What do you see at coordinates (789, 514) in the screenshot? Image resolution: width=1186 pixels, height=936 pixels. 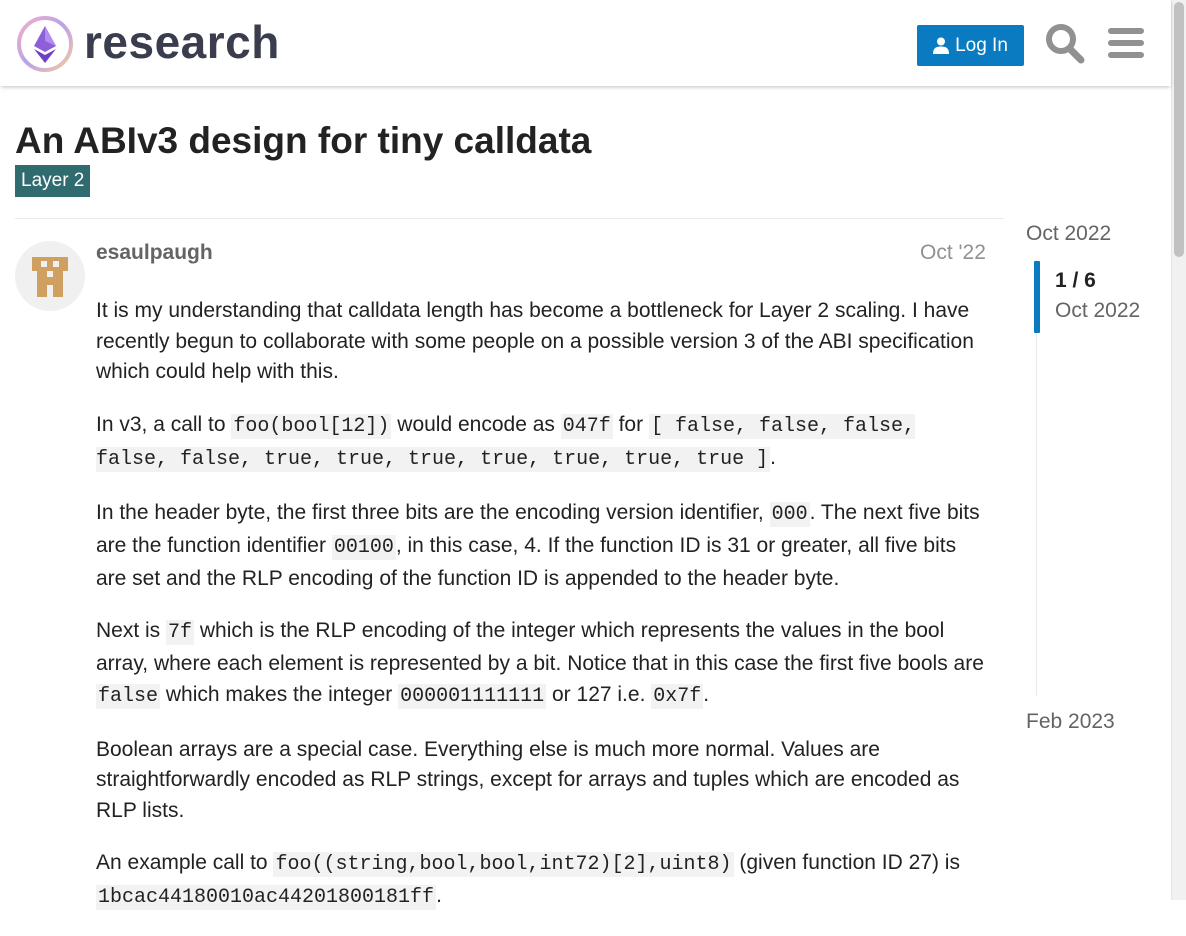 I see `inline-code: 000` at bounding box center [789, 514].